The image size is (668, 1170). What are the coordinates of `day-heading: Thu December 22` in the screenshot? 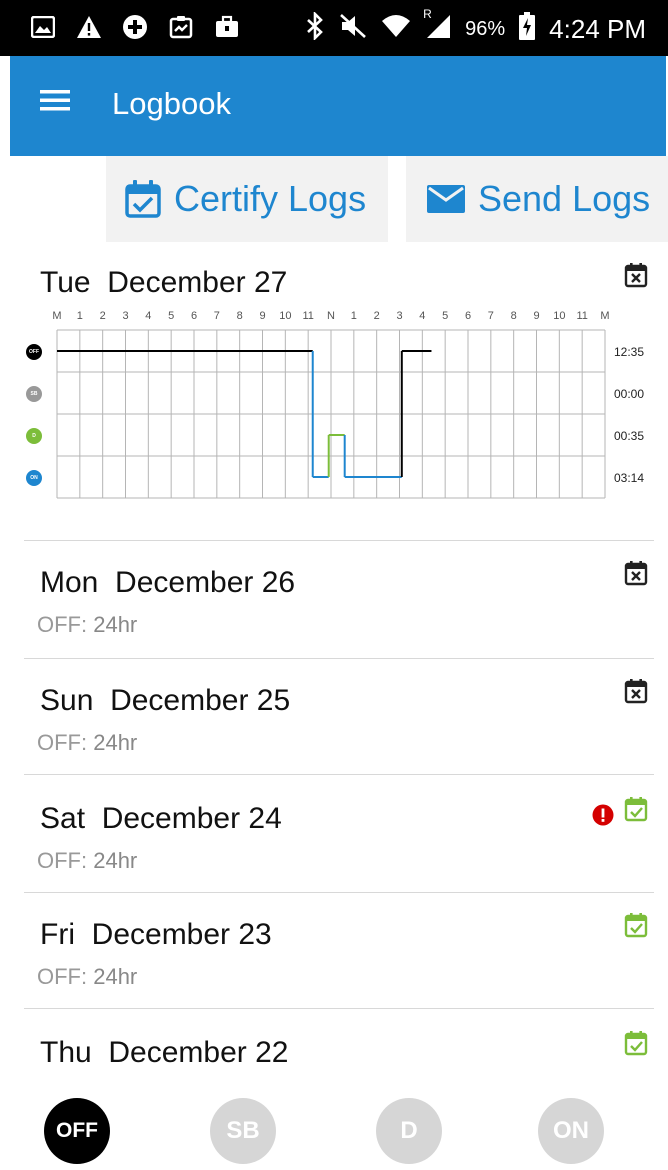 It's located at (164, 1053).